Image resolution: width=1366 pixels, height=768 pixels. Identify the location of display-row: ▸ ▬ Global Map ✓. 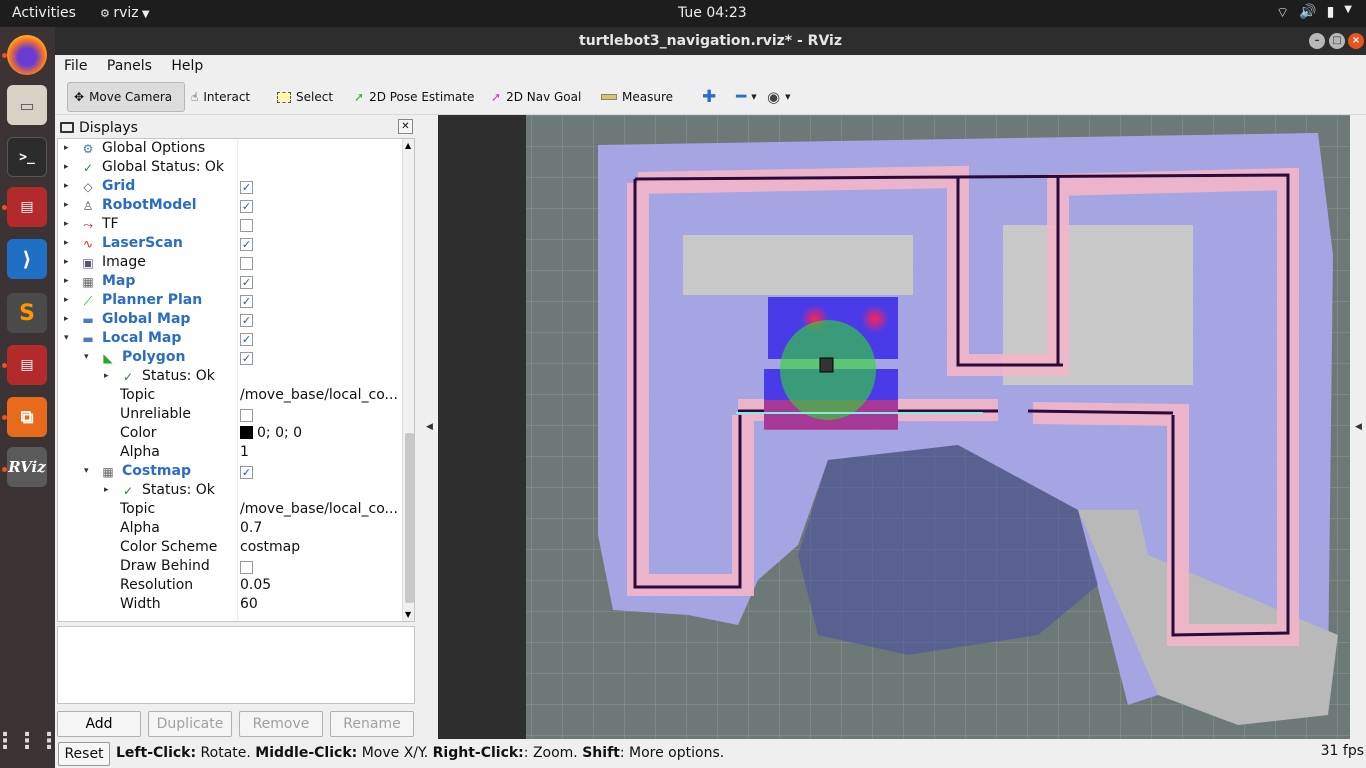
(230, 320).